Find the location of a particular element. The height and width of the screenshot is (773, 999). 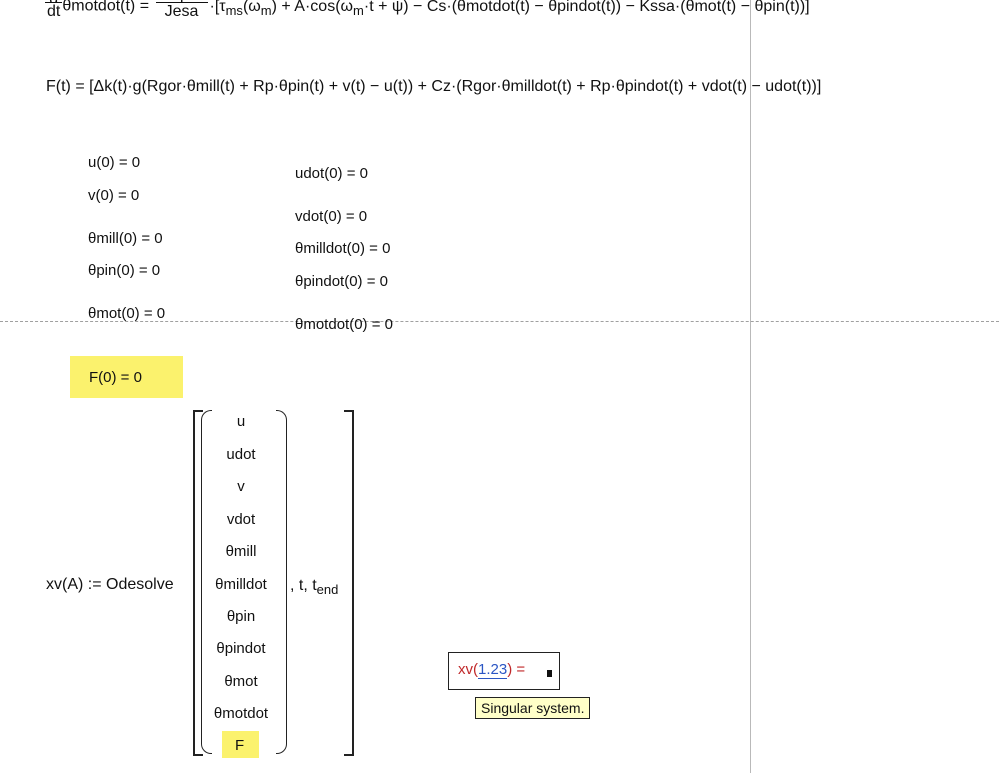

init-v: v(0) = 0 is located at coordinates (113, 195).